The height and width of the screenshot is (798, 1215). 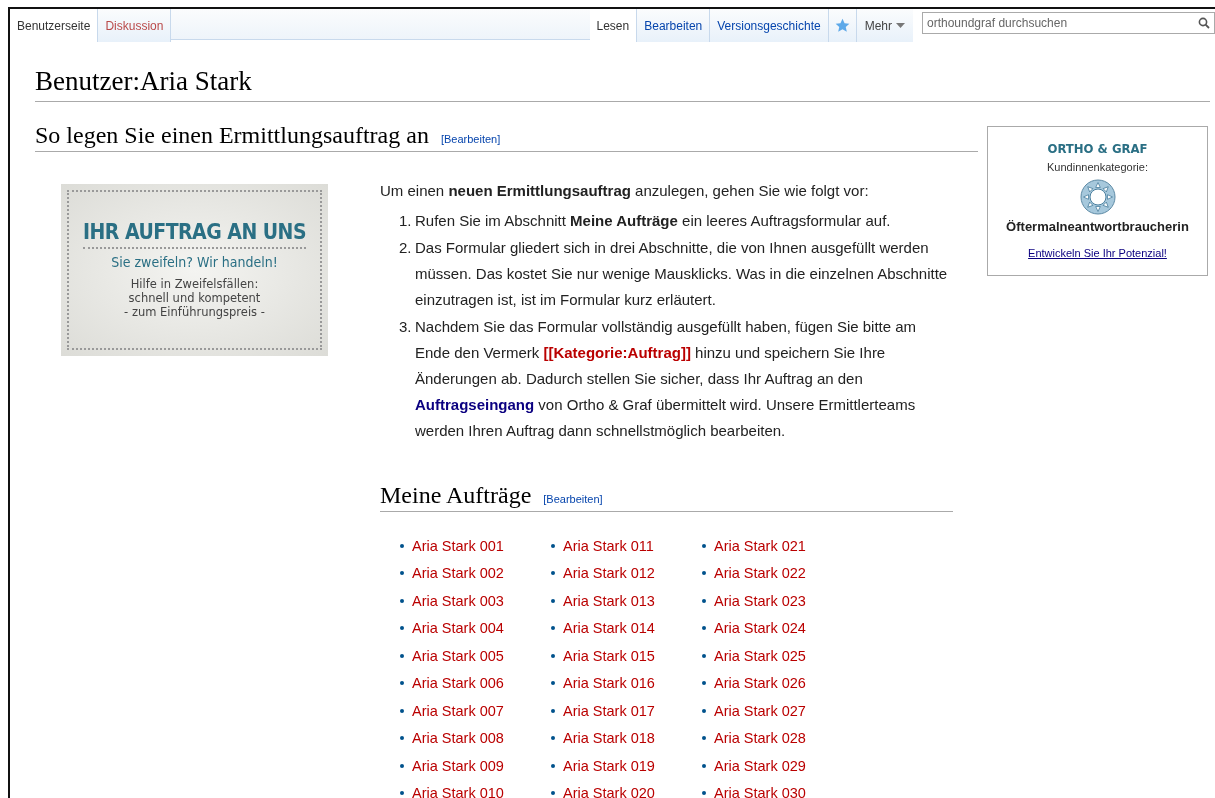 I want to click on badge-icon, so click(x=1097, y=197).